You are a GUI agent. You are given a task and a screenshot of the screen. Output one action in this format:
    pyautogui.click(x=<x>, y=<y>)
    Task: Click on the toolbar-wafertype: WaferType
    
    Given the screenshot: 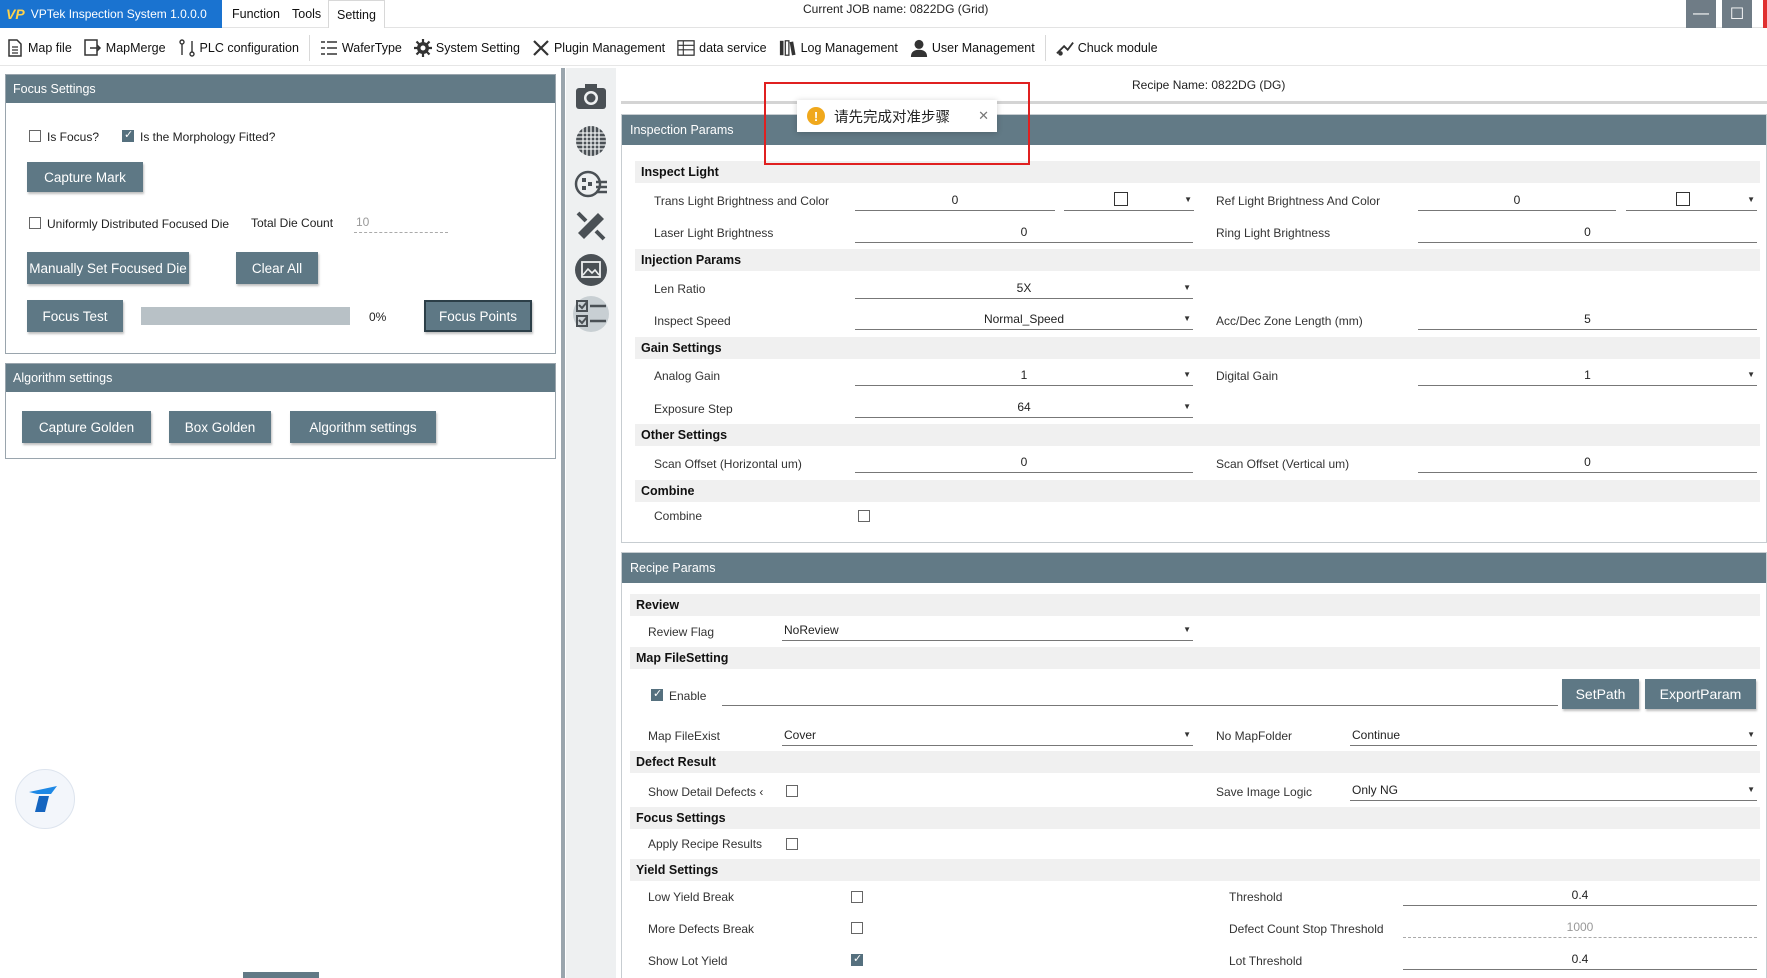 What is the action you would take?
    pyautogui.click(x=361, y=48)
    